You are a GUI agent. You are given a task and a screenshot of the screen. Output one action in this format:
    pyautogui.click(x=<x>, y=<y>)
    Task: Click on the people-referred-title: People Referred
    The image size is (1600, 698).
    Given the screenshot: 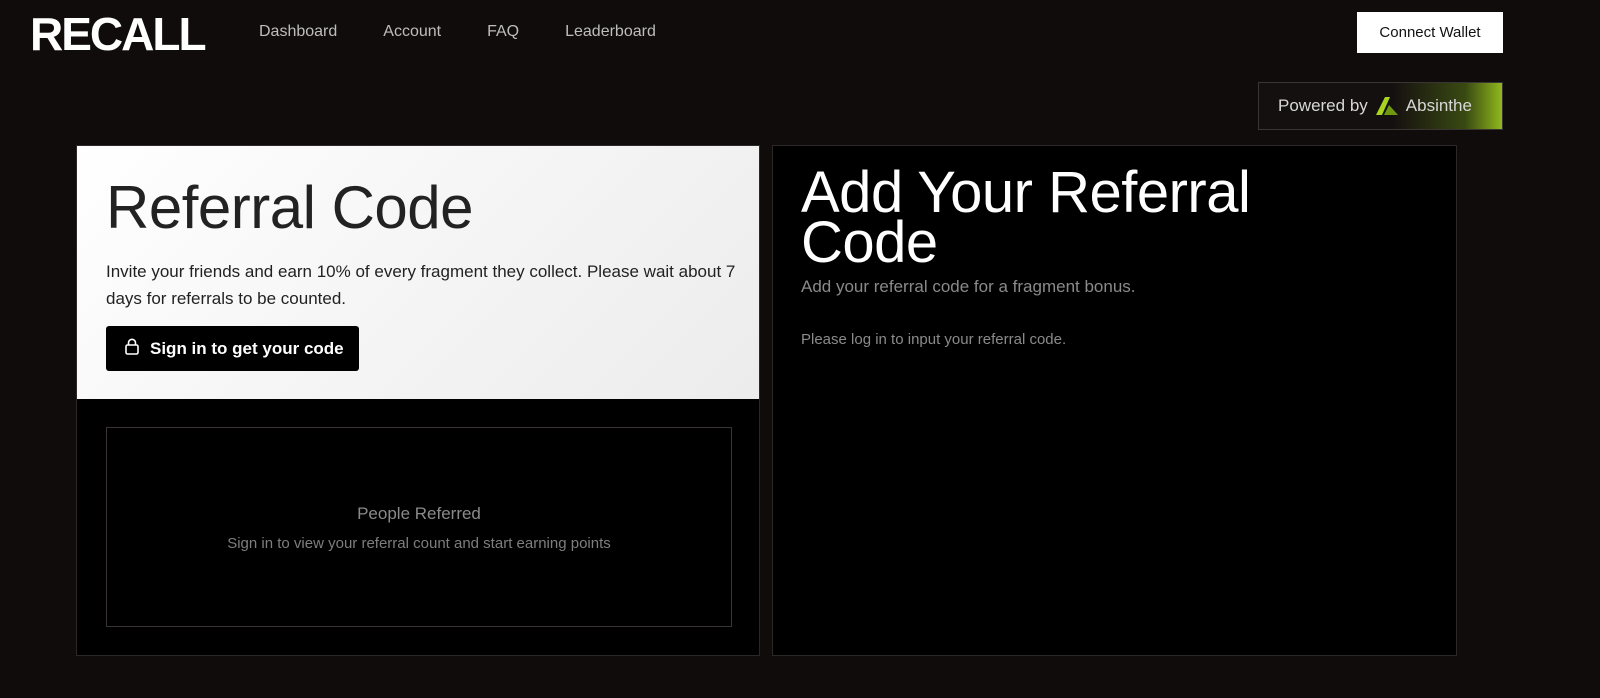 What is the action you would take?
    pyautogui.click(x=419, y=513)
    